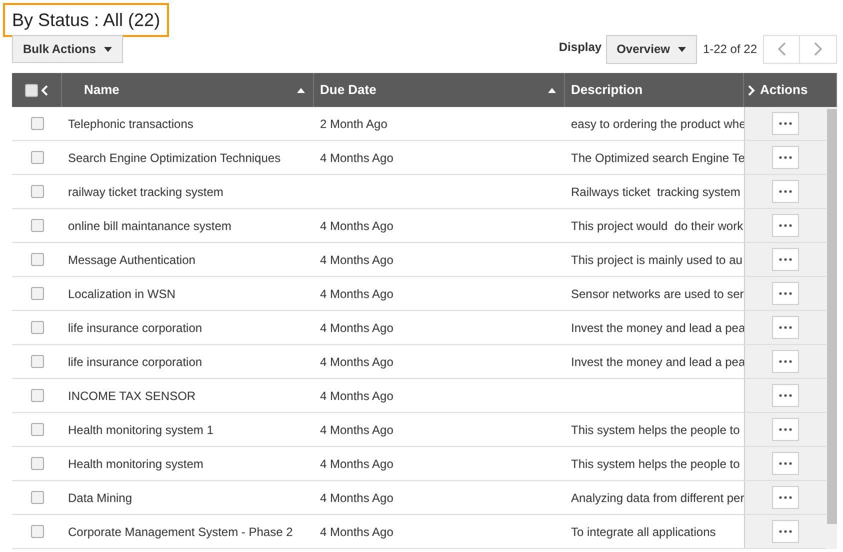  What do you see at coordinates (643, 532) in the screenshot?
I see `table-cell-text: To integrate all applications` at bounding box center [643, 532].